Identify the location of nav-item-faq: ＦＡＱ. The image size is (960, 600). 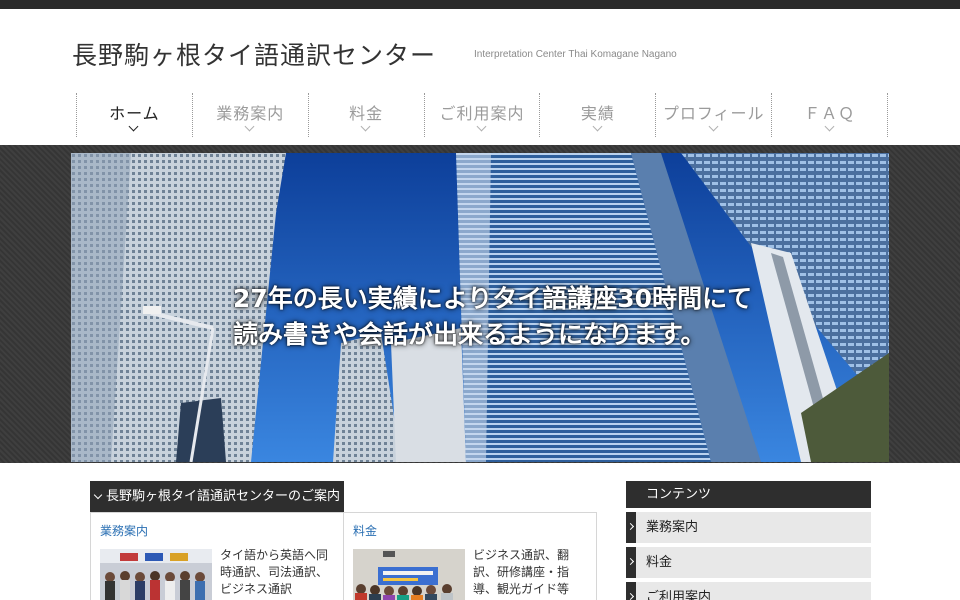
(830, 115).